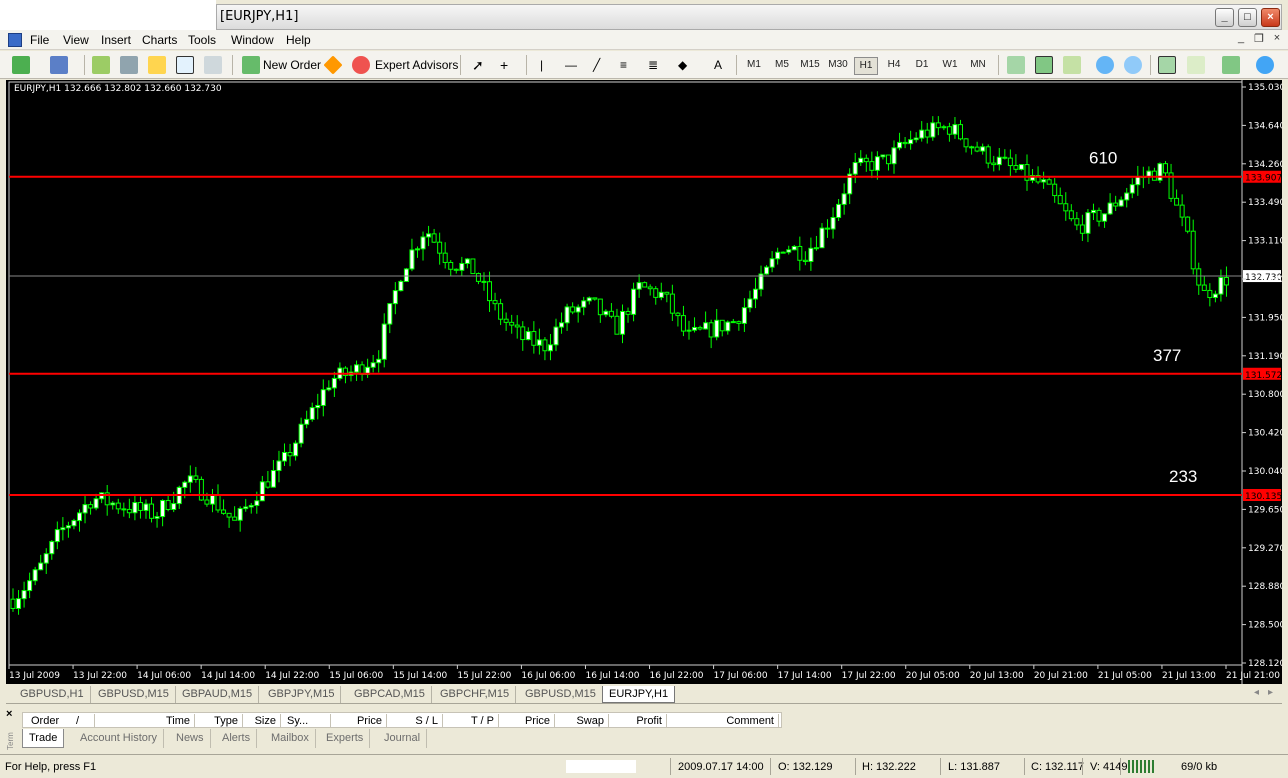  Describe the element at coordinates (1141, 766) in the screenshot. I see `connection-status-icon` at that location.